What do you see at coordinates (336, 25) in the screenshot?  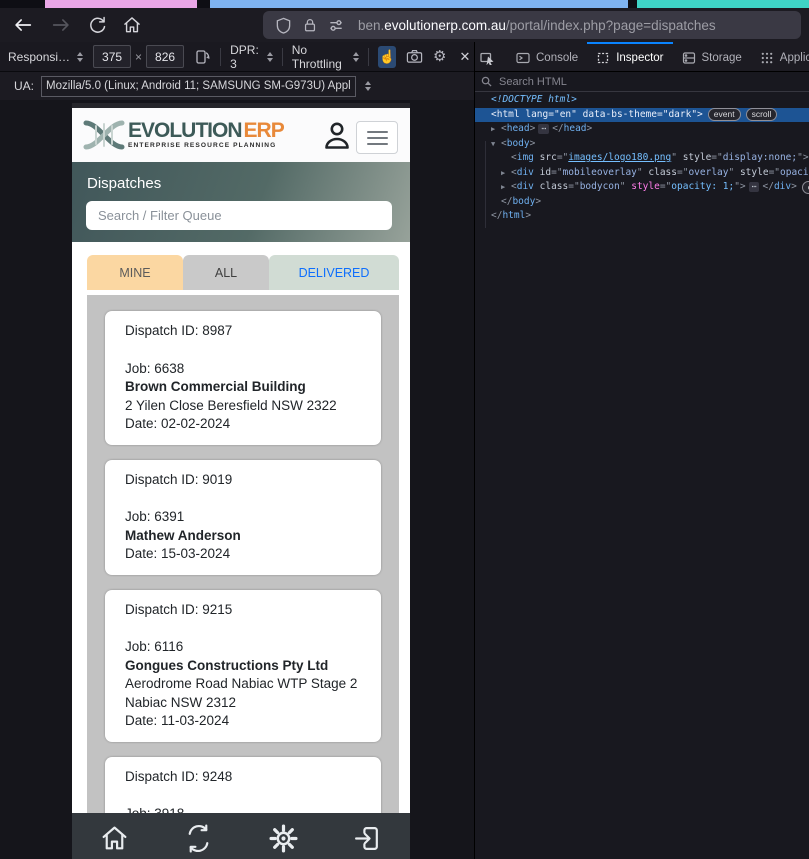 I see `permissions-icon` at bounding box center [336, 25].